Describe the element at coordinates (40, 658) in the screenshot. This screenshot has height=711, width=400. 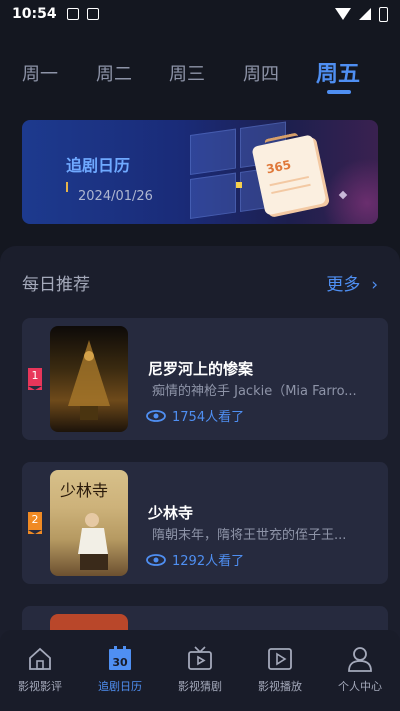
I see `home-icon` at that location.